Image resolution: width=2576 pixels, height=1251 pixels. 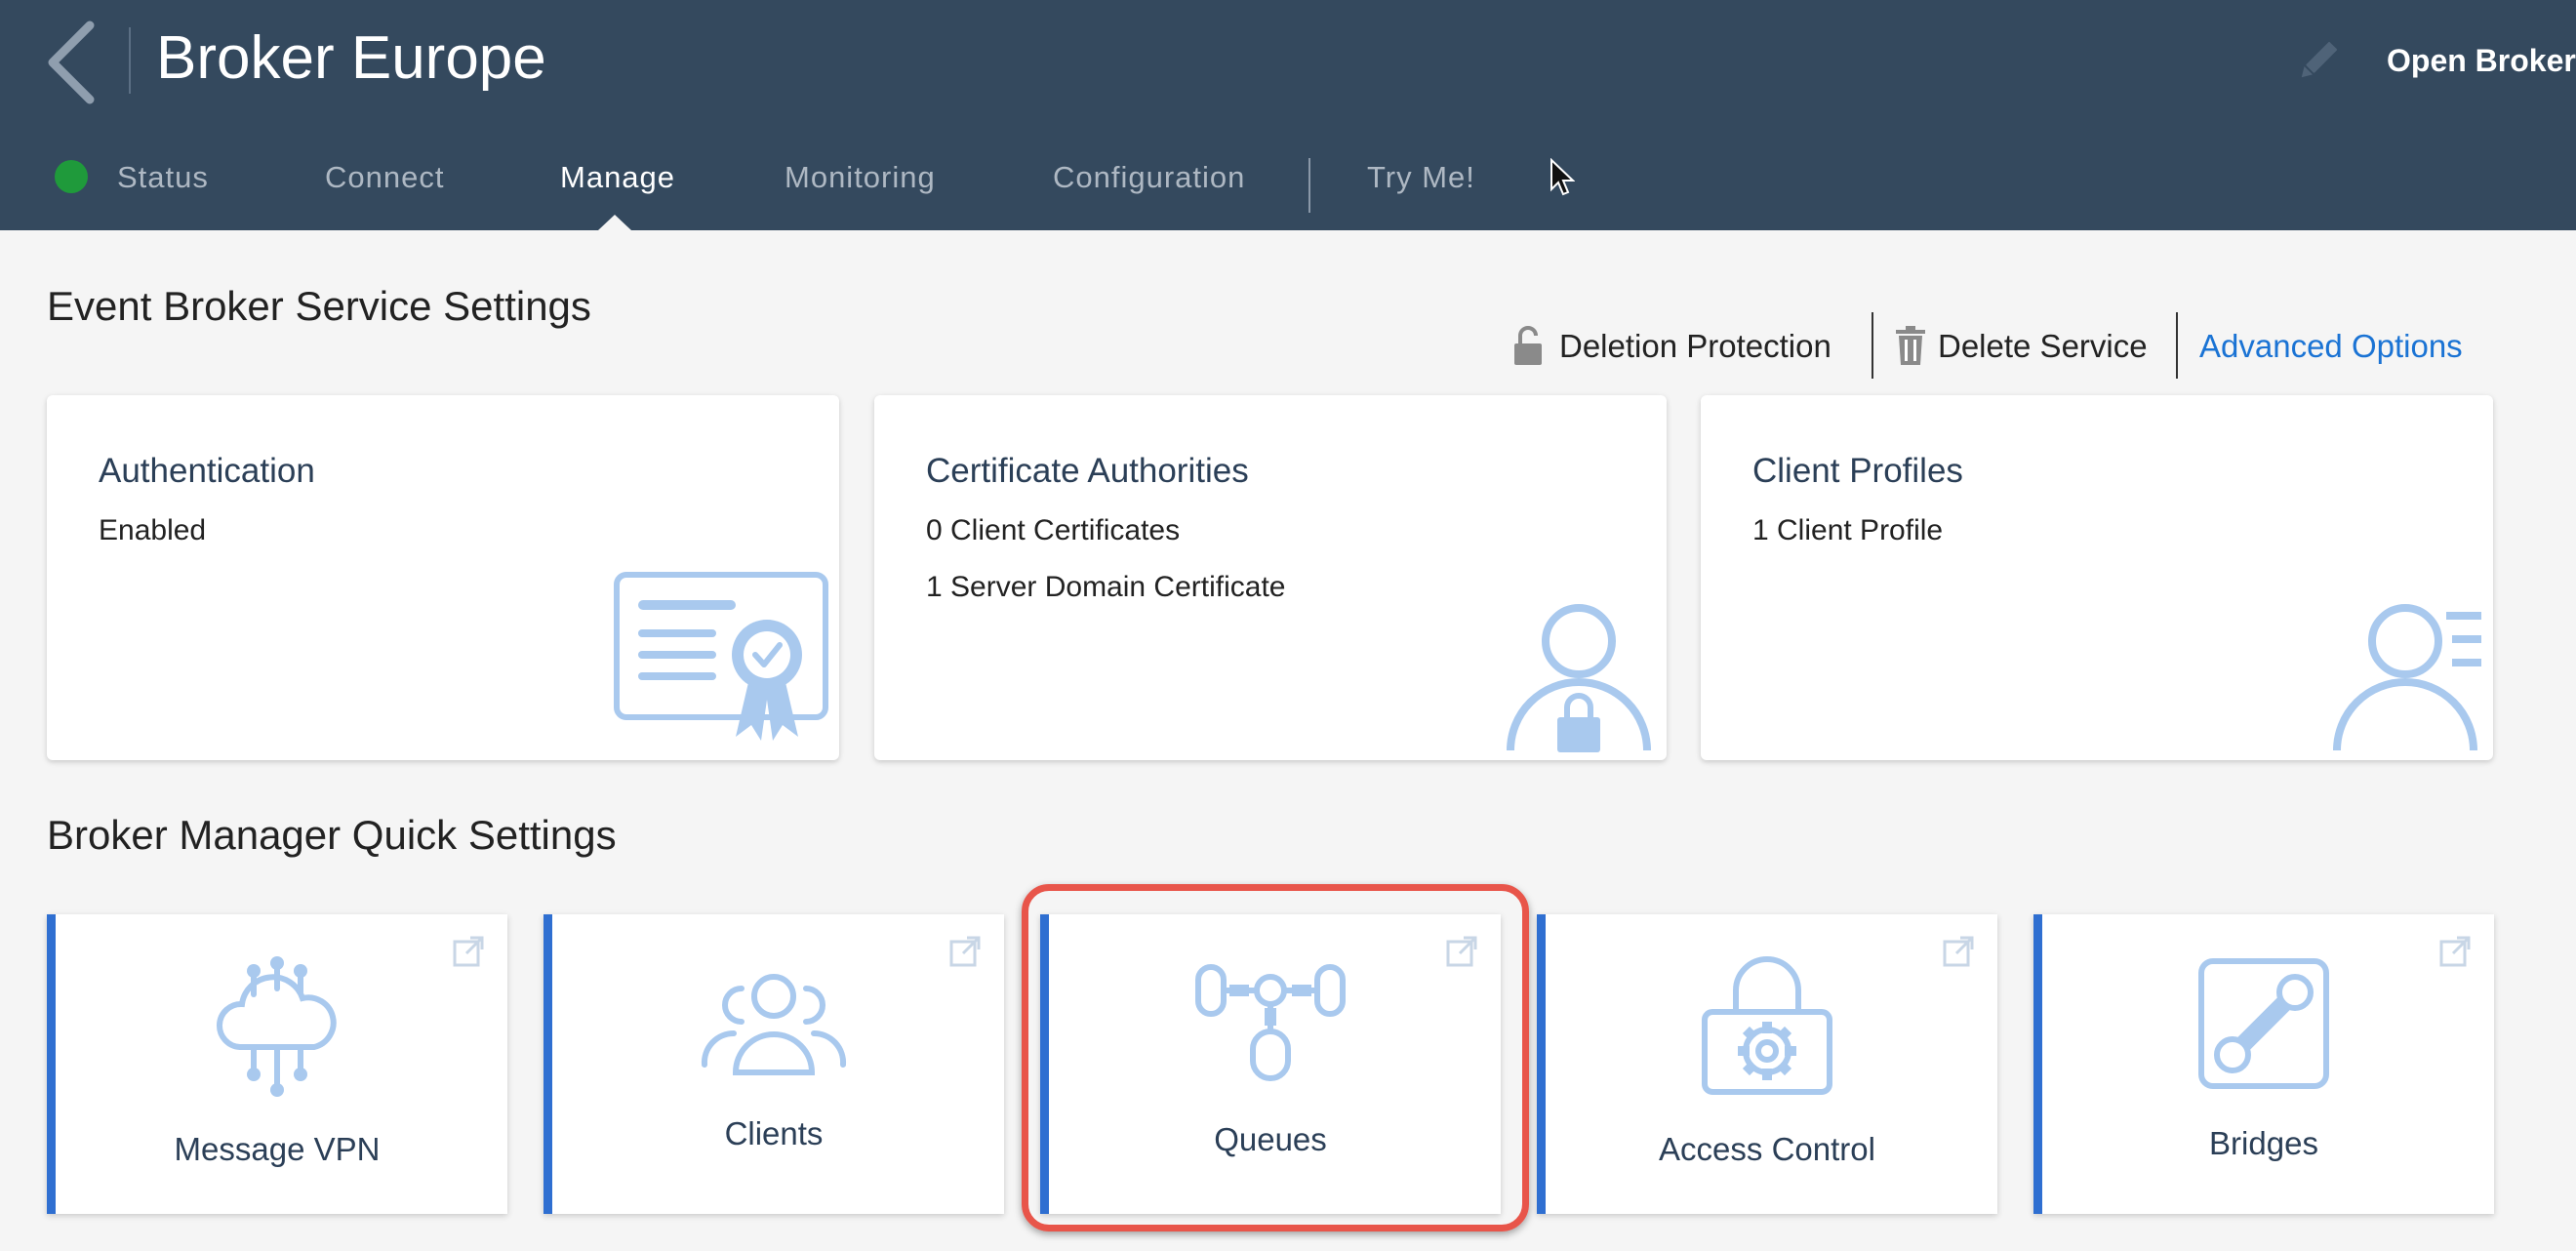 What do you see at coordinates (163, 177) in the screenshot?
I see `tab-status: Status` at bounding box center [163, 177].